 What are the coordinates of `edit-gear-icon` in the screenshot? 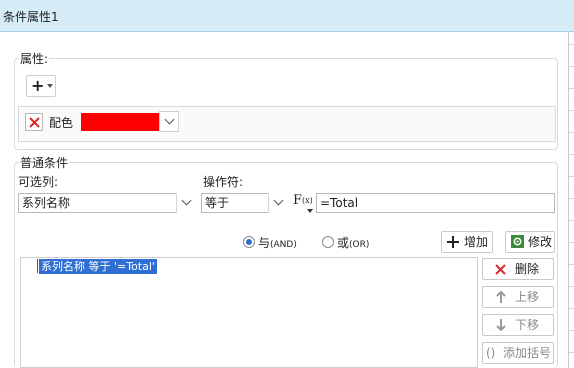 It's located at (517, 241).